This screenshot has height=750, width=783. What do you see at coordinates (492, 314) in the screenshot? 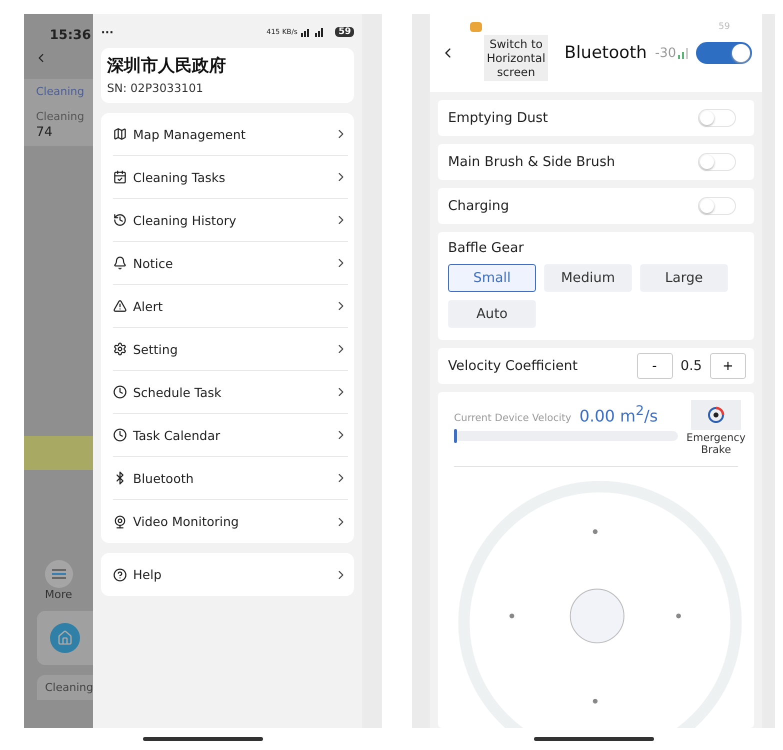
I see `gear-option: Auto` at bounding box center [492, 314].